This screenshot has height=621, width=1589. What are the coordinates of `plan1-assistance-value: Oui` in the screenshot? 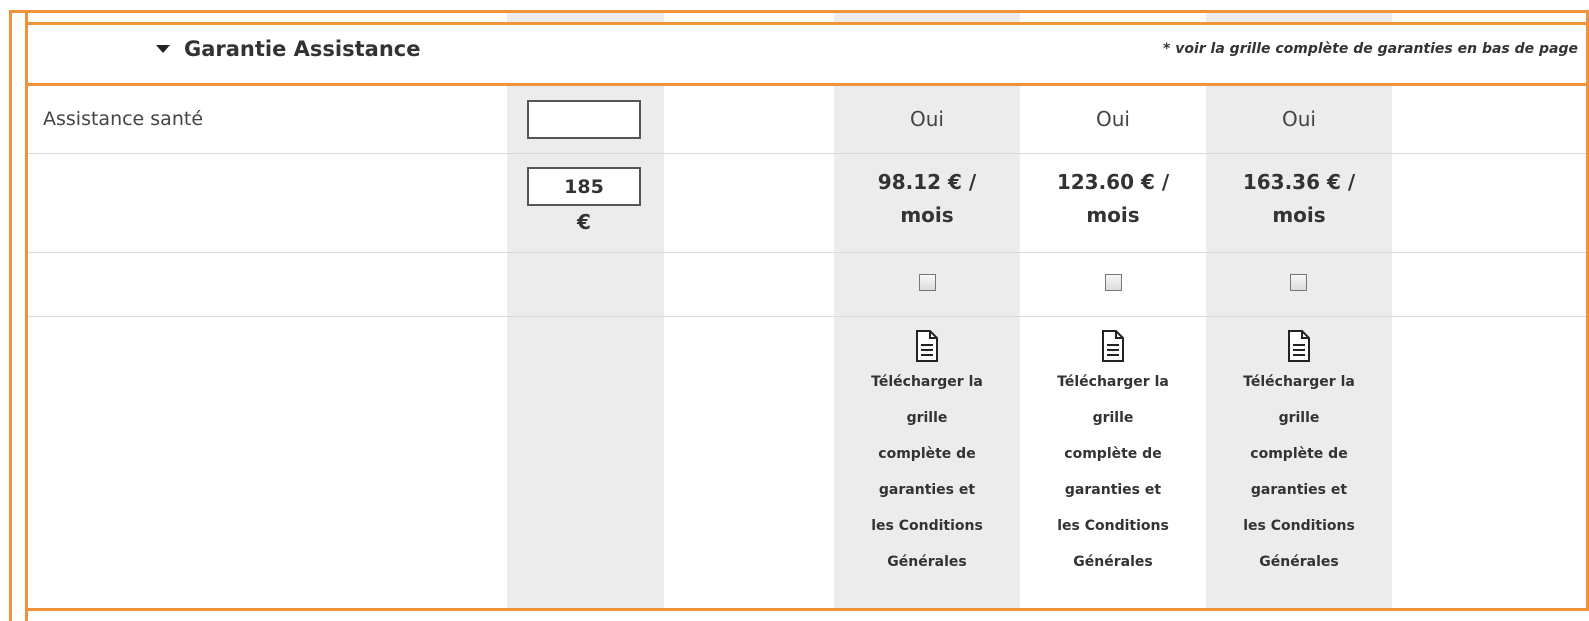 It's located at (927, 119).